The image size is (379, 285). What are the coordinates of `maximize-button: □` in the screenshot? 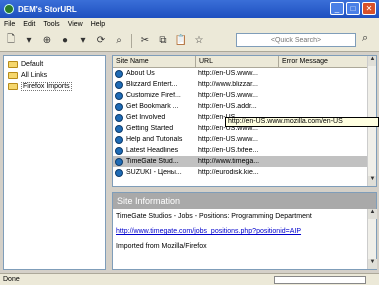 It's located at (353, 8).